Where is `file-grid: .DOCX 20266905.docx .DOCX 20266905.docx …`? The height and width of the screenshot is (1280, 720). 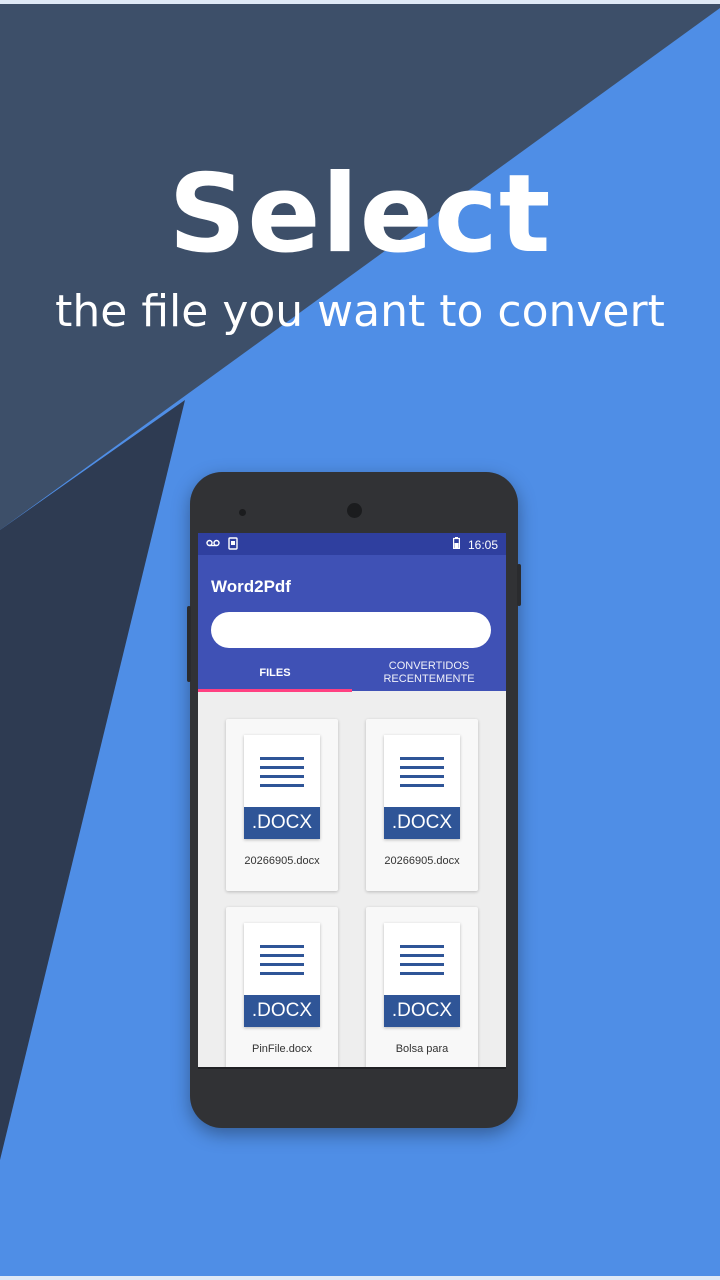
file-grid: .DOCX 20266905.docx .DOCX 20266905.docx … is located at coordinates (352, 880).